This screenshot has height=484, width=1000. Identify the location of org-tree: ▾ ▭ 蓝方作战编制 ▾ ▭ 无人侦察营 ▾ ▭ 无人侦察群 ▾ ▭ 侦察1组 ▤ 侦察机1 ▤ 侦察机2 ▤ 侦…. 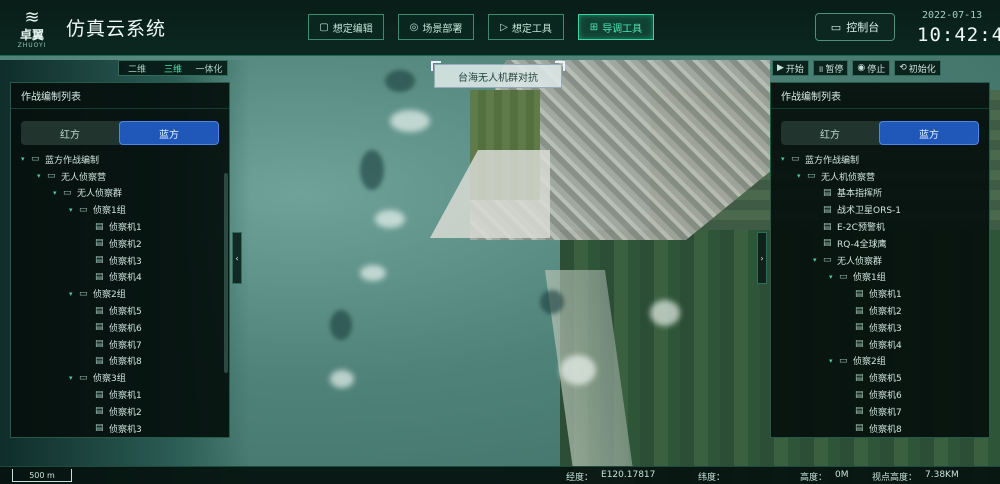
(120, 294).